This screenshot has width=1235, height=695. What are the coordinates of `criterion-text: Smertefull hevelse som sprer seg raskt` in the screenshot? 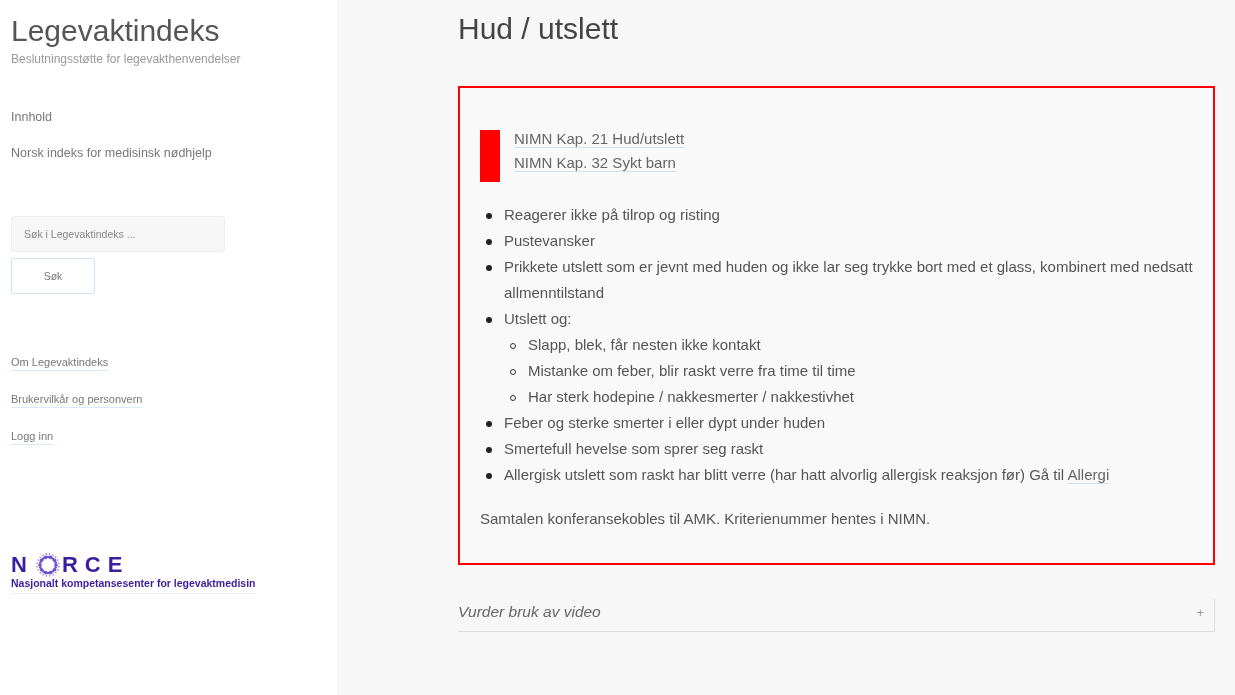 It's located at (634, 448).